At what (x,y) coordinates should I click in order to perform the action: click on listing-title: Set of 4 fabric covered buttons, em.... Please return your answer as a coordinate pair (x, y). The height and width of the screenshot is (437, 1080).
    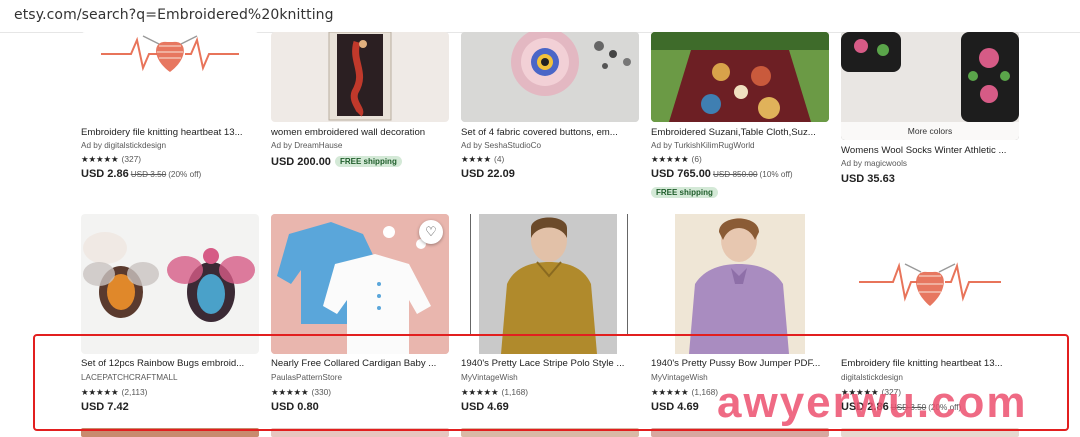
    Looking at the image, I should click on (550, 132).